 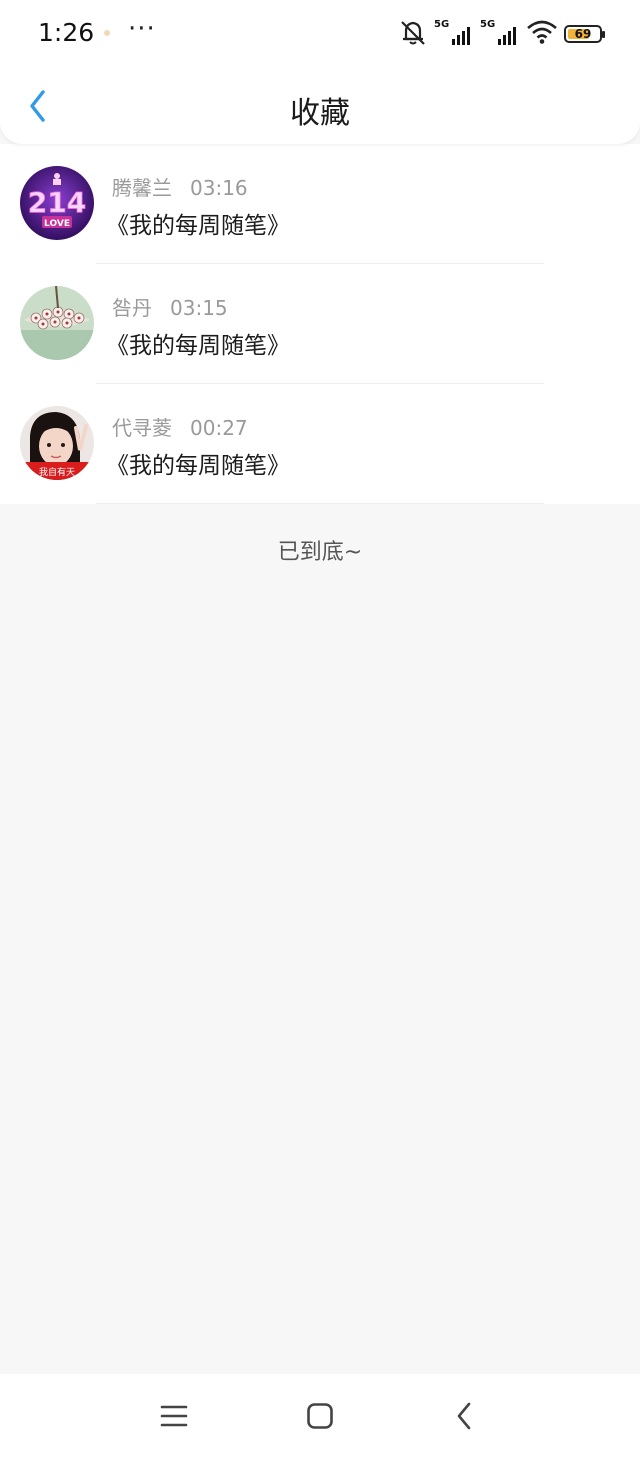 I want to click on system-nav-bar, so click(x=320, y=1416).